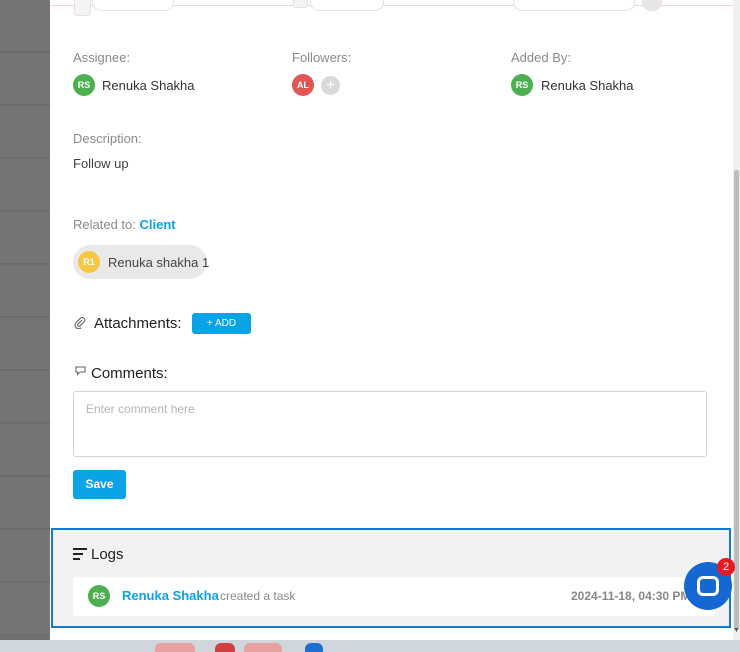 The width and height of the screenshot is (740, 652). I want to click on followers-label: Followers:, so click(322, 57).